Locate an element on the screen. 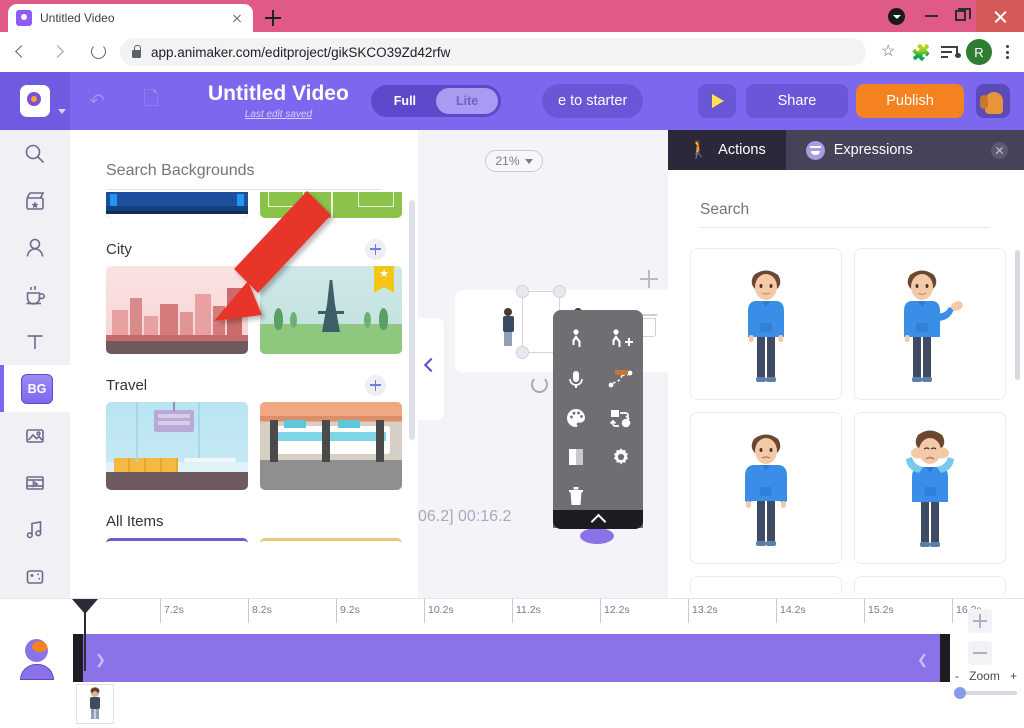 The width and height of the screenshot is (1024, 728). window-dropdown-icon is located at coordinates (896, 16).